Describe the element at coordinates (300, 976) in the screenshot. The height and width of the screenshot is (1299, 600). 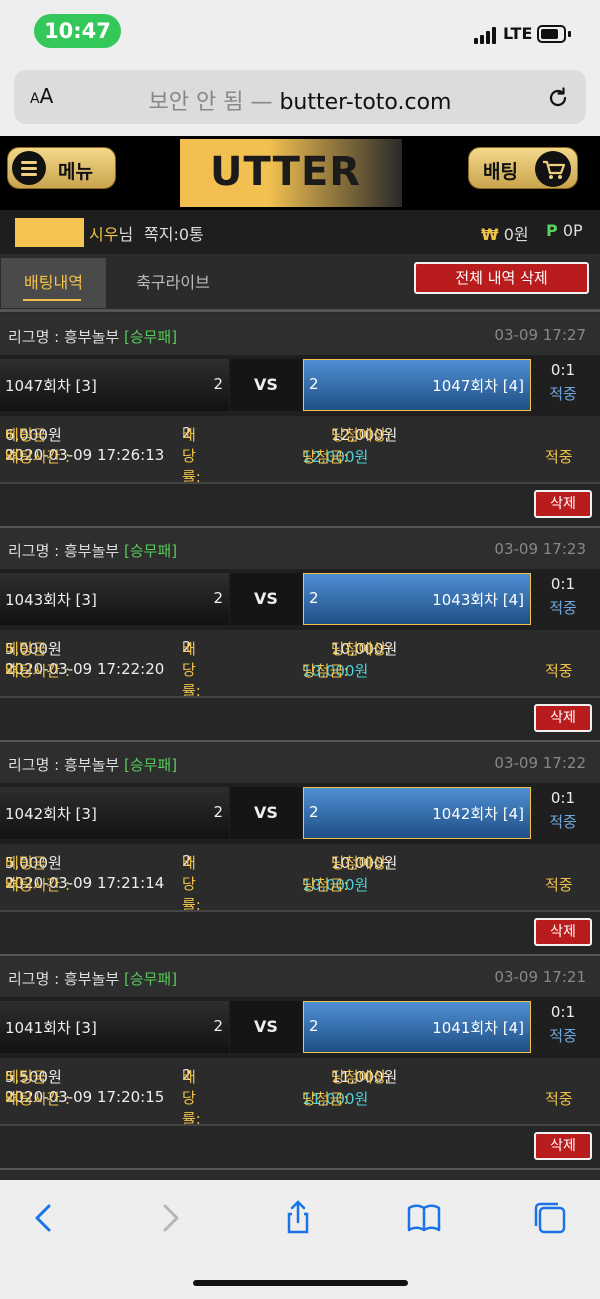
I see `league-header: 리그명 : 흥부놀부 [승무패] 03-09 17:21` at that location.